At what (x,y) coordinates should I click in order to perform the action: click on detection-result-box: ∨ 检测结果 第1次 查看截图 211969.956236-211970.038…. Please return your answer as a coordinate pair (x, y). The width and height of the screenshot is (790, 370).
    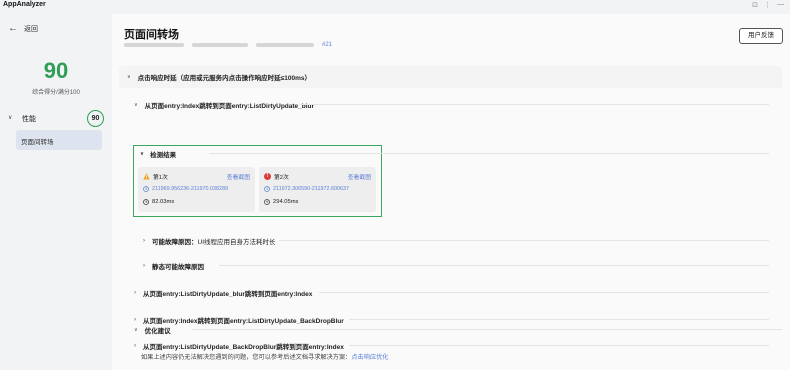
    Looking at the image, I should click on (257, 181).